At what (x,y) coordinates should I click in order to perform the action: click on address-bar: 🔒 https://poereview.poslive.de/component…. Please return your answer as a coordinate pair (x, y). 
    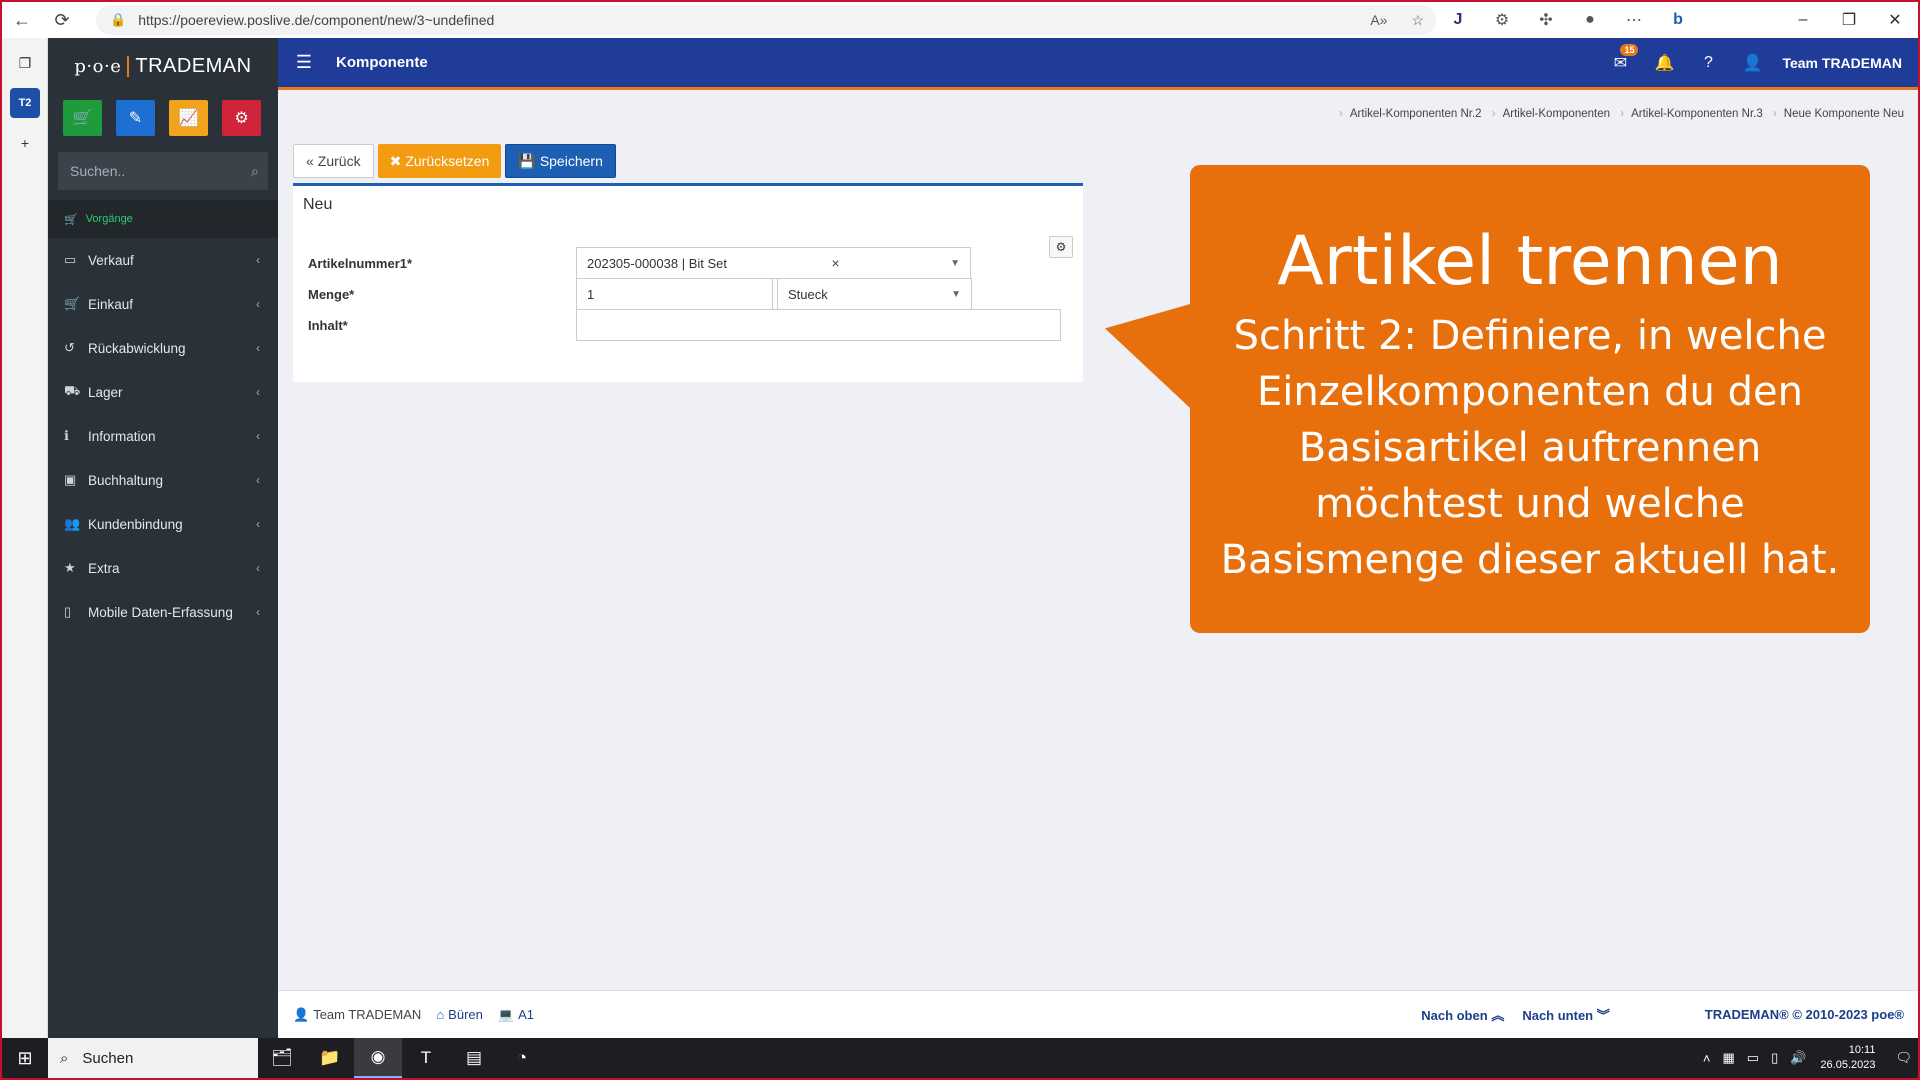
    Looking at the image, I should click on (766, 20).